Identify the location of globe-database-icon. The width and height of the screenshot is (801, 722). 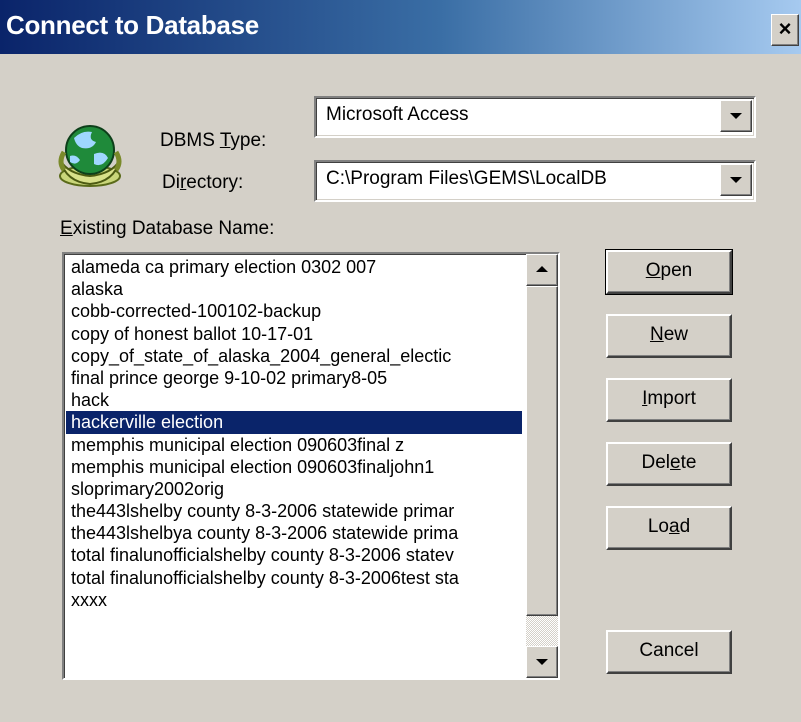
(90, 156).